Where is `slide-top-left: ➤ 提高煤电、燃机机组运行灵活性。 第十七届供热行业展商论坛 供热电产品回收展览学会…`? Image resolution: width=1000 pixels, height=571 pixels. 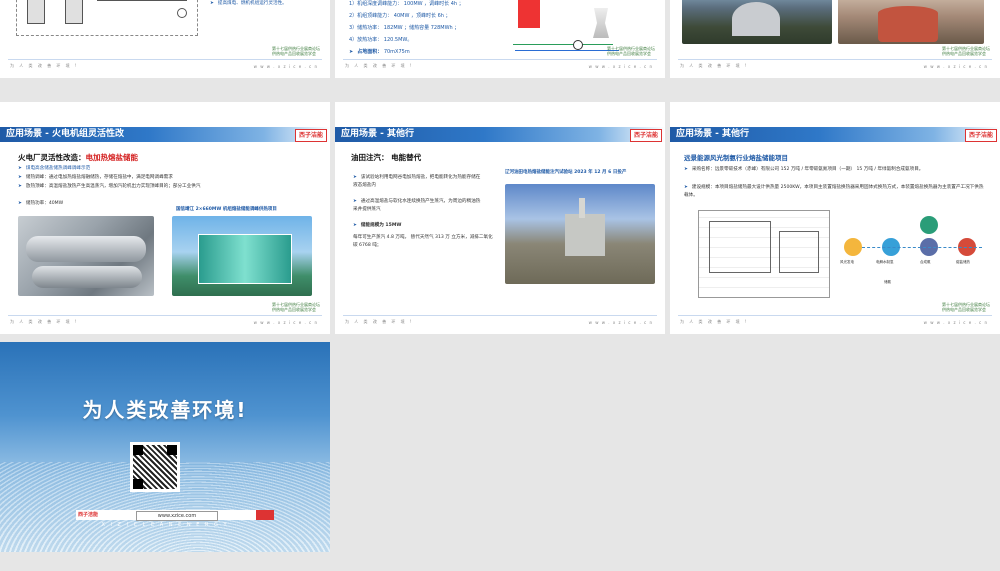 slide-top-left: ➤ 提高煤电、燃机机组运行灵活性。 第十七届供热行业展商论坛 供热电产品回收展览学会… is located at coordinates (165, 39).